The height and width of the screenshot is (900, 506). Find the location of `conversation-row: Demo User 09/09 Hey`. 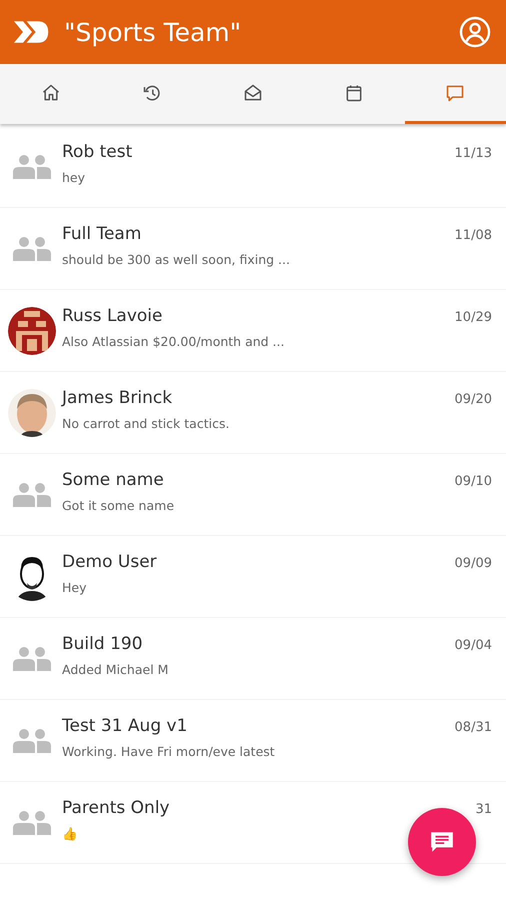

conversation-row: Demo User 09/09 Hey is located at coordinates (253, 577).